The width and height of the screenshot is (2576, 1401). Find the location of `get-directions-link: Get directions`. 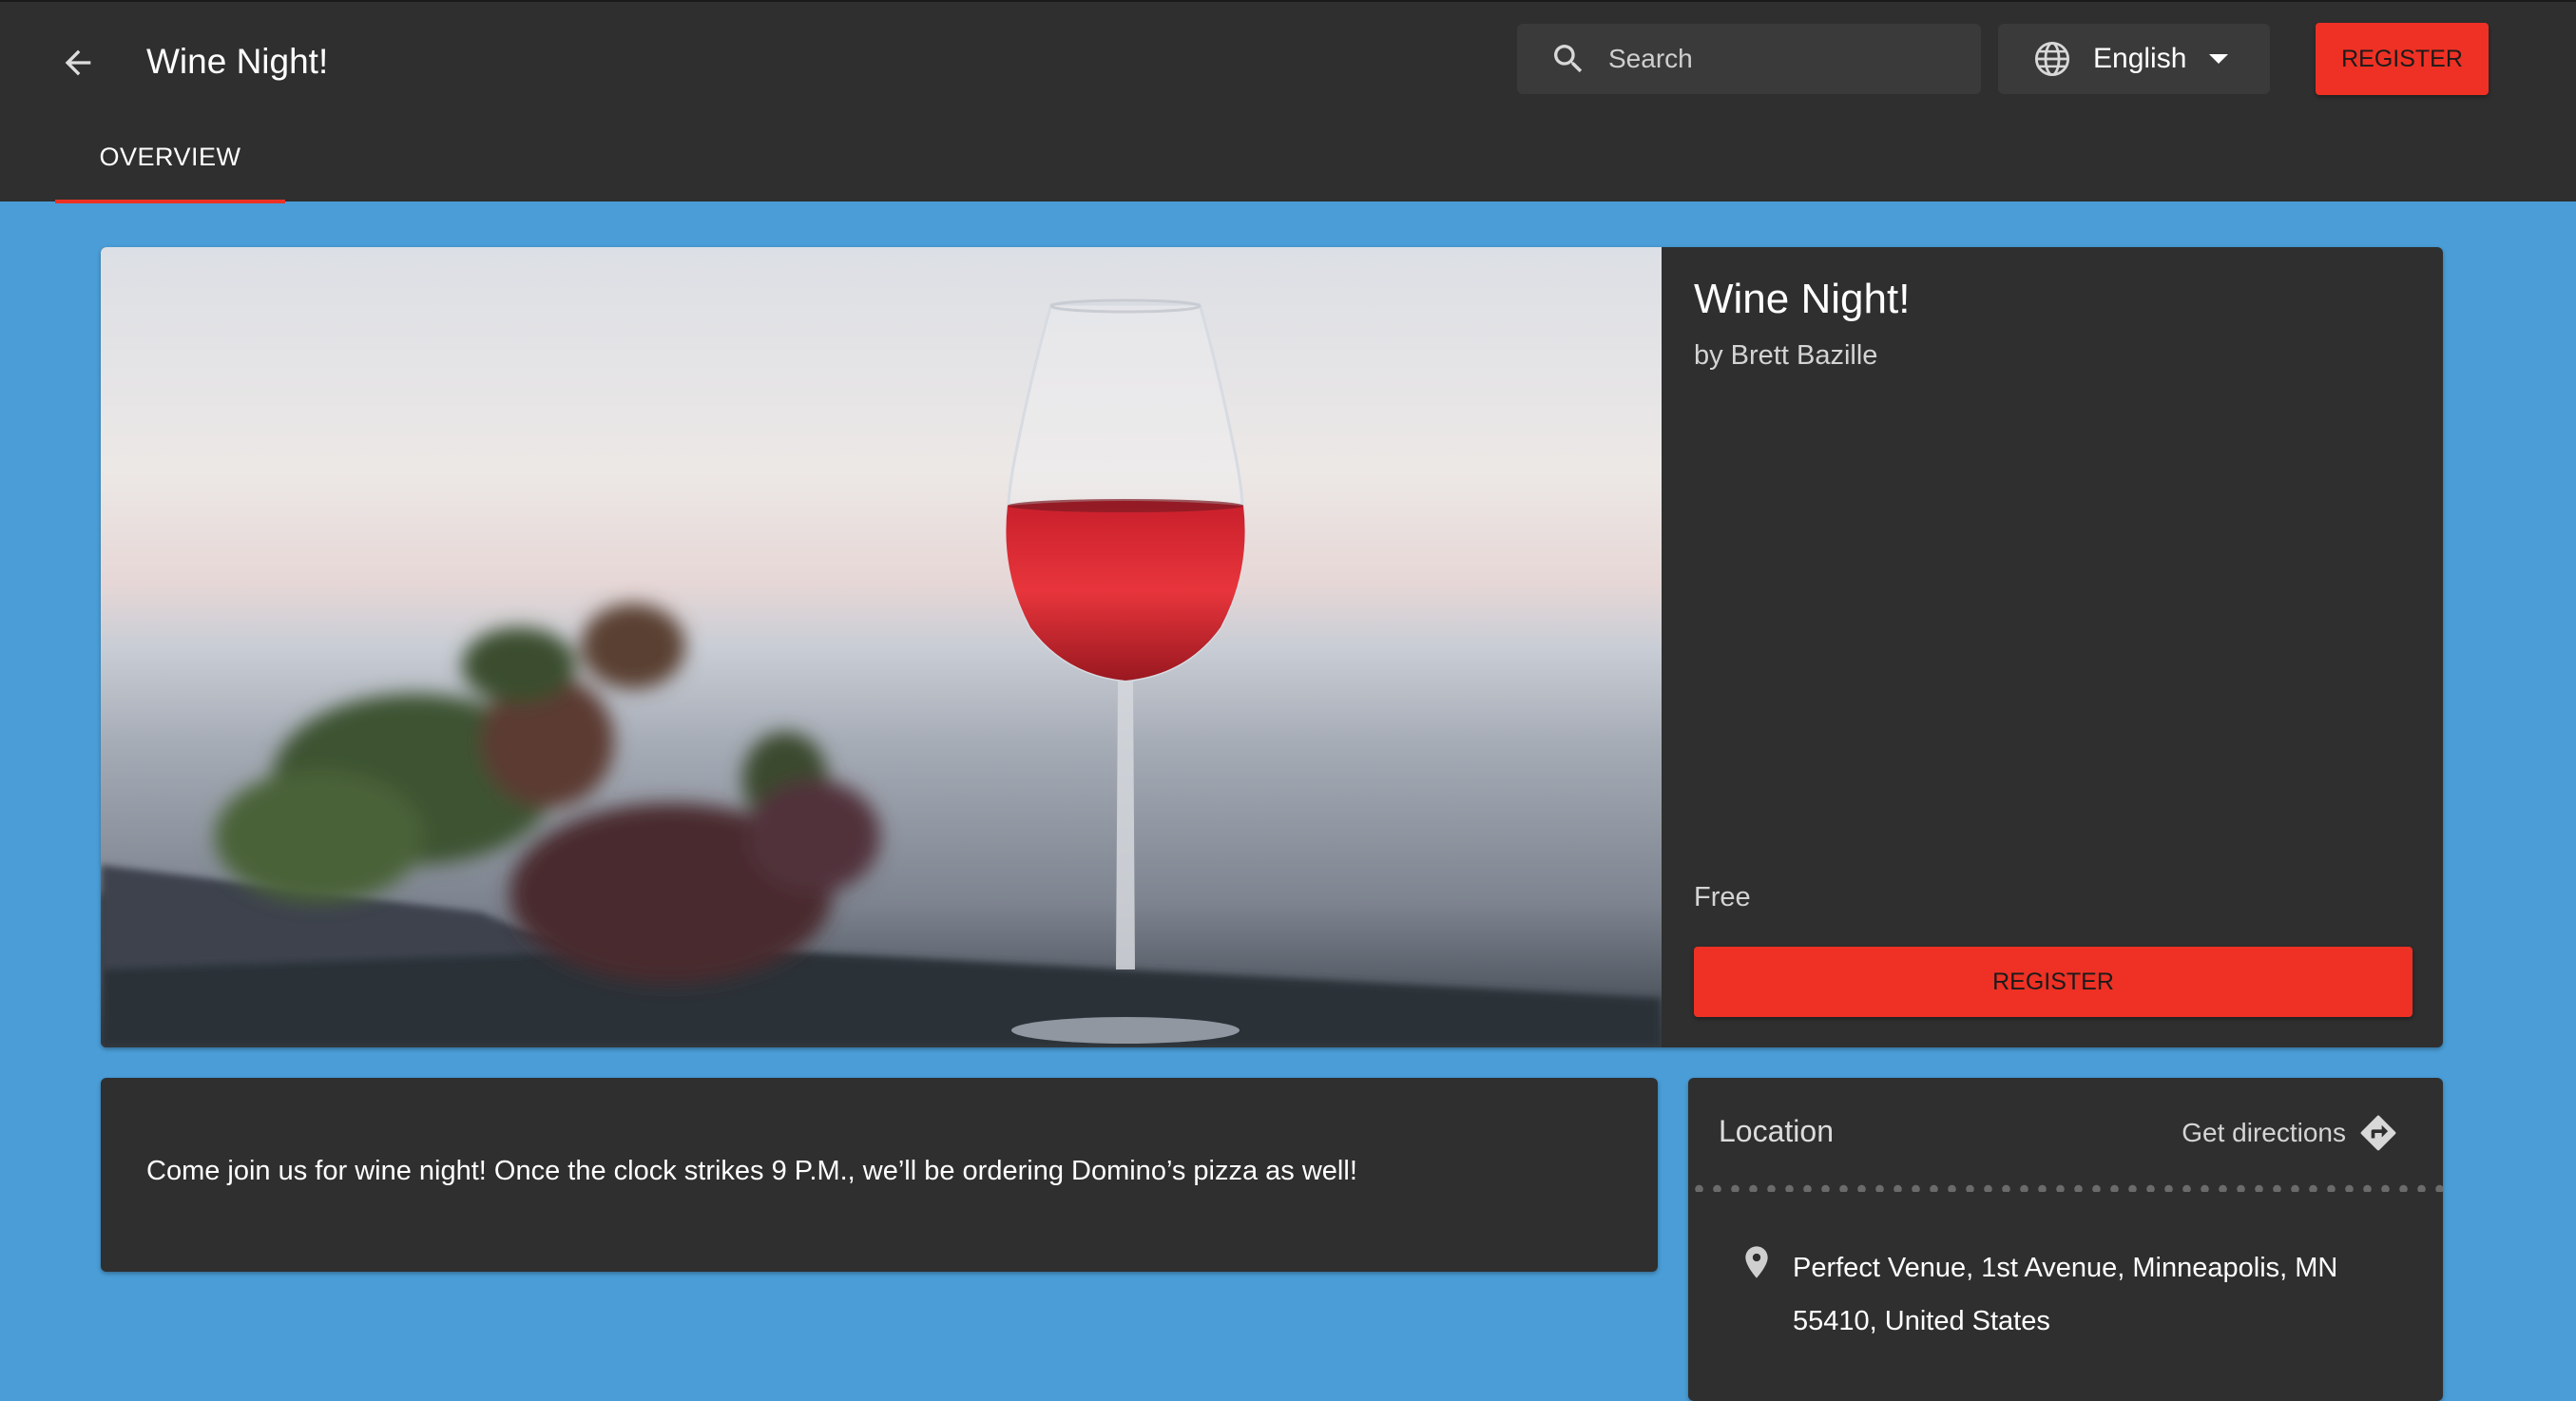

get-directions-link: Get directions is located at coordinates (2290, 1133).